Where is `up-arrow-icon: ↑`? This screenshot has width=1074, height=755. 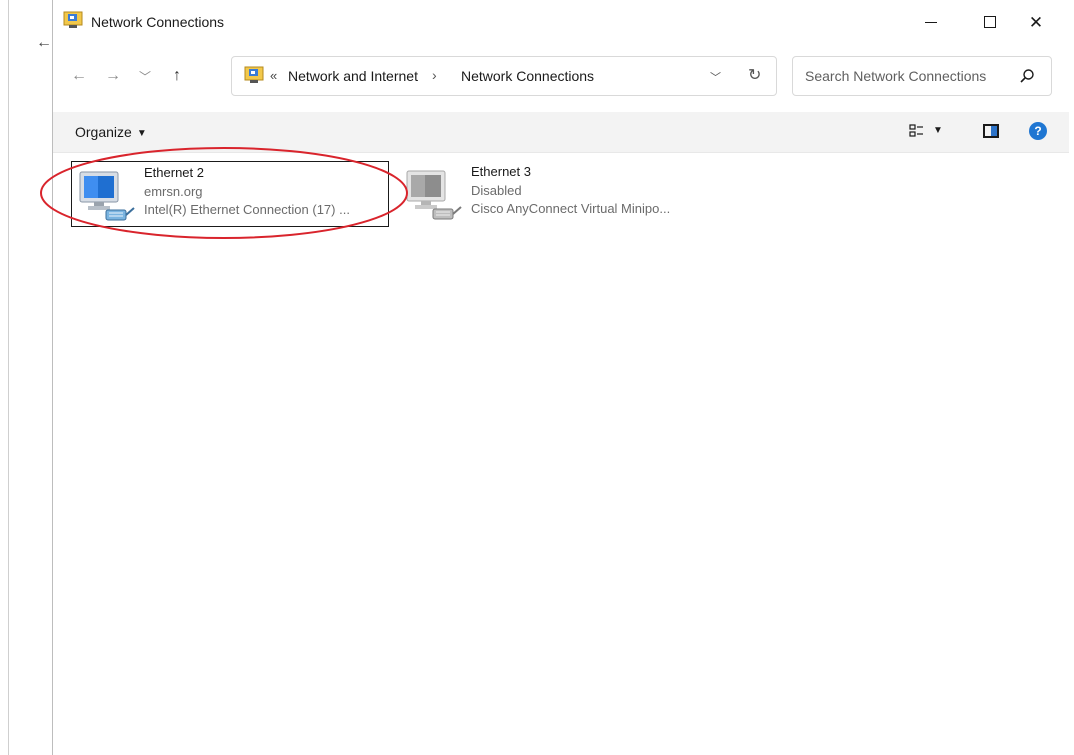
up-arrow-icon: ↑ is located at coordinates (177, 75).